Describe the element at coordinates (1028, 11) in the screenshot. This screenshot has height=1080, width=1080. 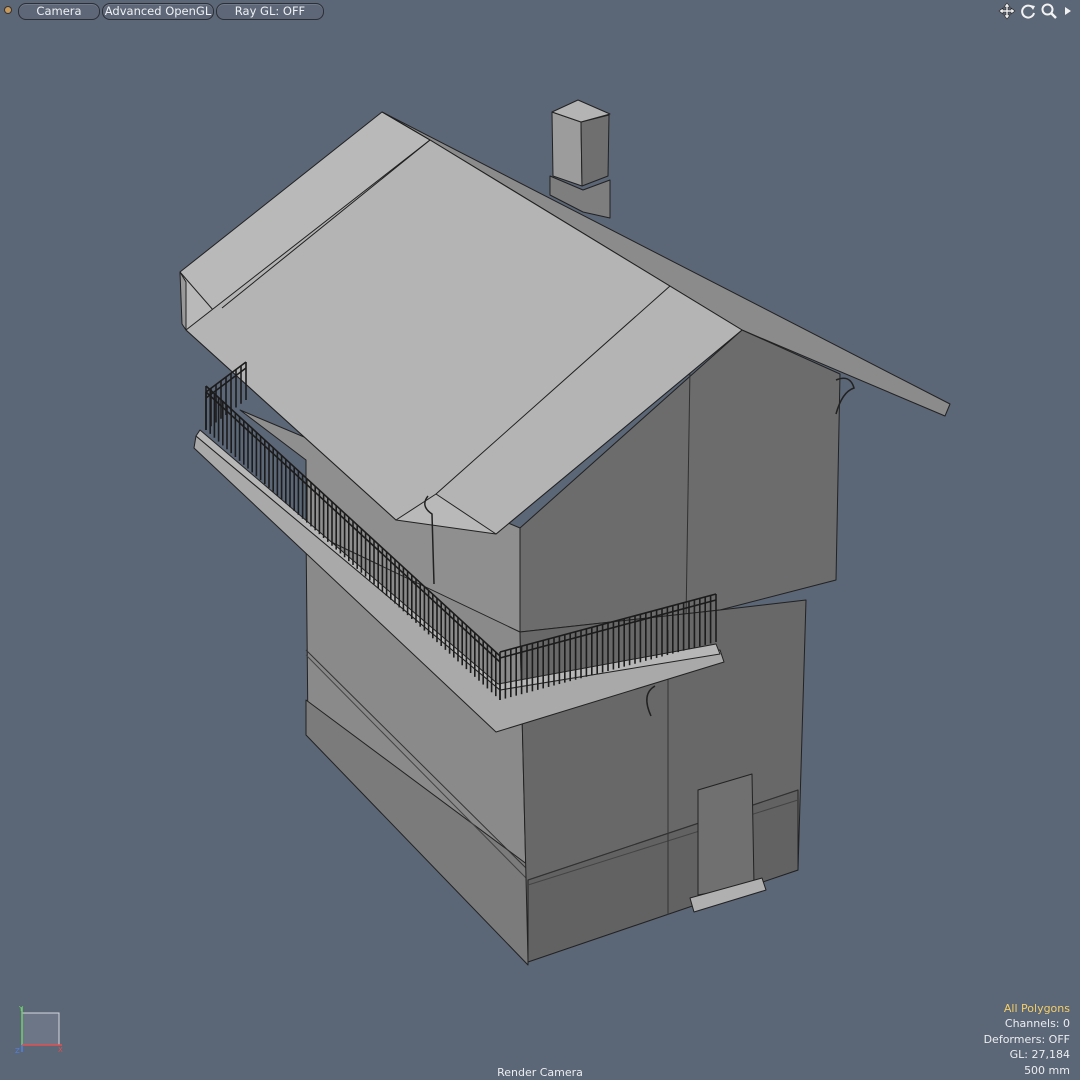
I see `rotate-view-icon` at that location.